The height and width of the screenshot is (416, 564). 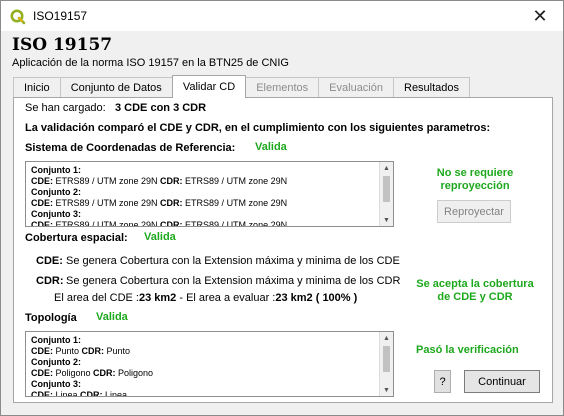 What do you see at coordinates (502, 381) in the screenshot?
I see `continue-button: Continuar` at bounding box center [502, 381].